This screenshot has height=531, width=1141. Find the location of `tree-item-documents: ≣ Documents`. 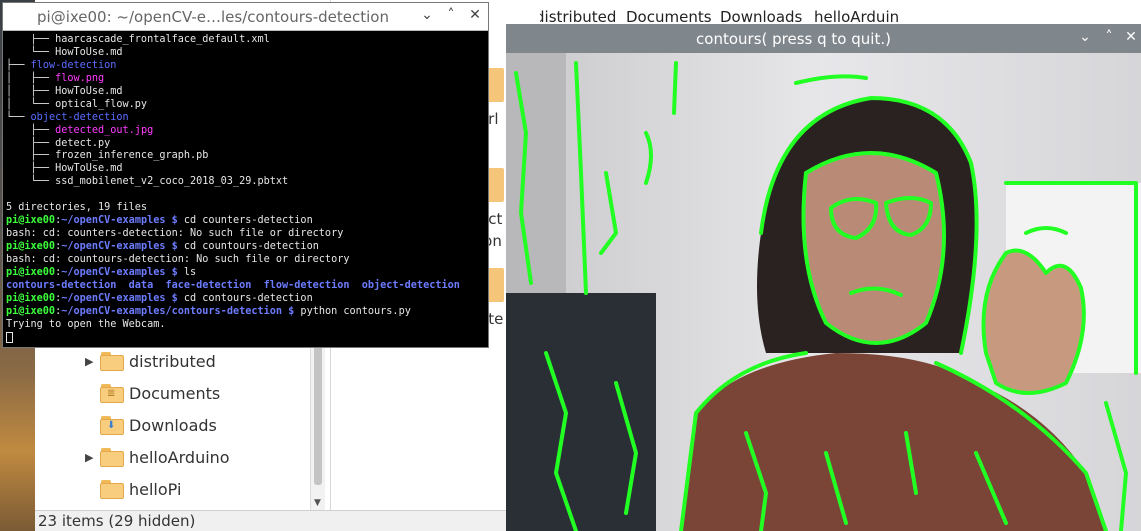

tree-item-documents: ≣ Documents is located at coordinates (175, 393).